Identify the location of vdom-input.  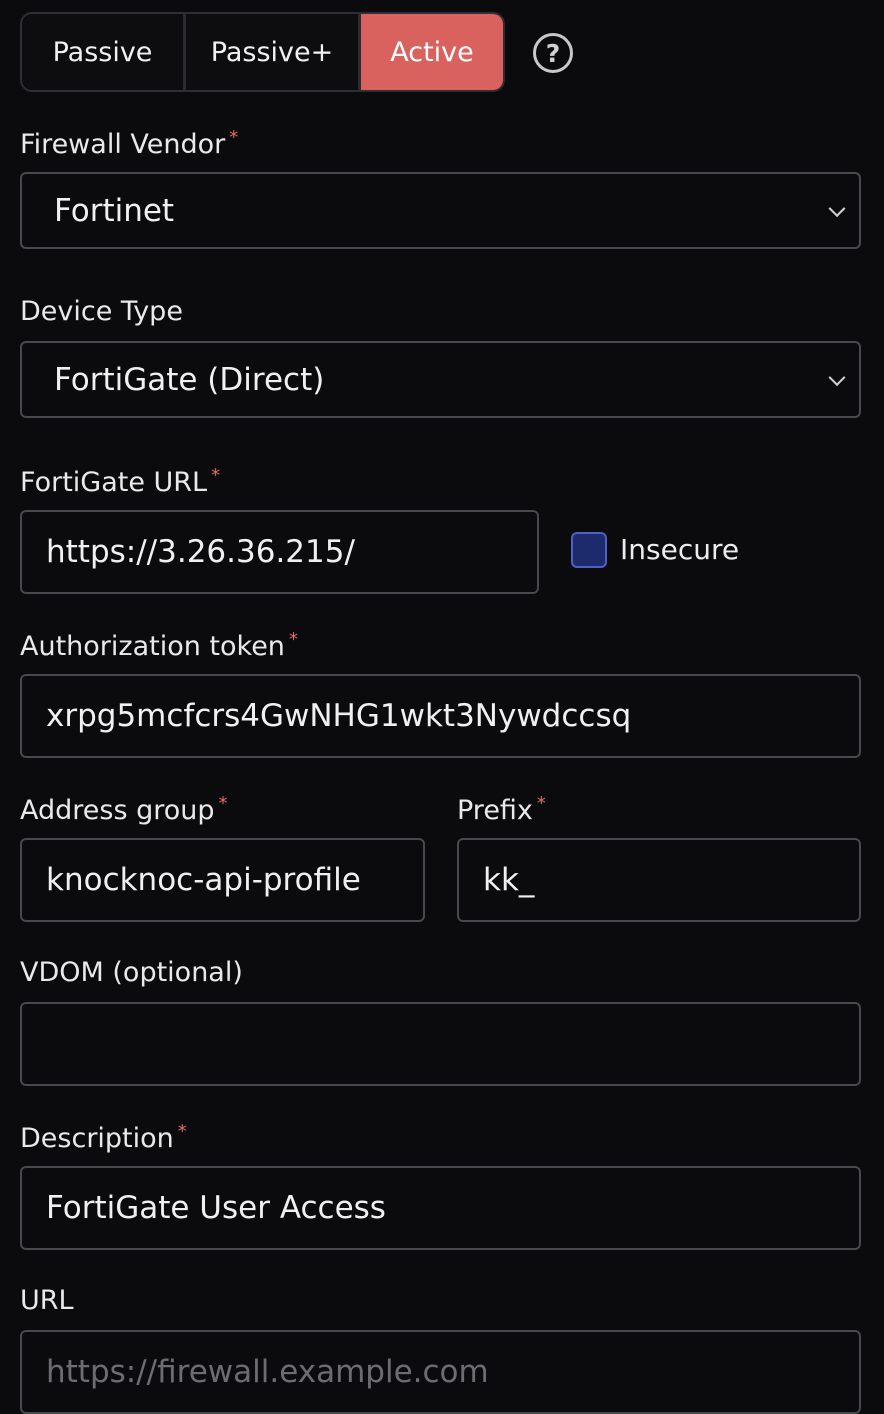
(440, 1044).